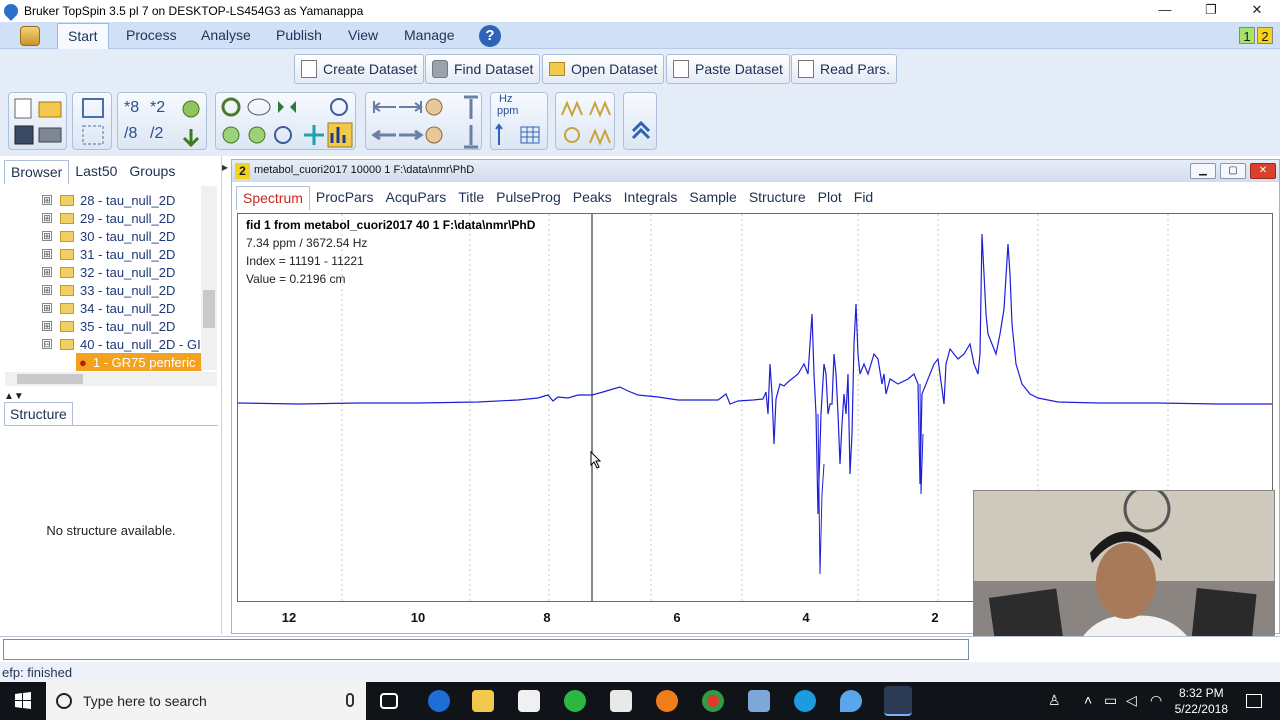 This screenshot has width=1280, height=720. Describe the element at coordinates (47, 344) in the screenshot. I see `collapse-icon: ⊟` at that location.